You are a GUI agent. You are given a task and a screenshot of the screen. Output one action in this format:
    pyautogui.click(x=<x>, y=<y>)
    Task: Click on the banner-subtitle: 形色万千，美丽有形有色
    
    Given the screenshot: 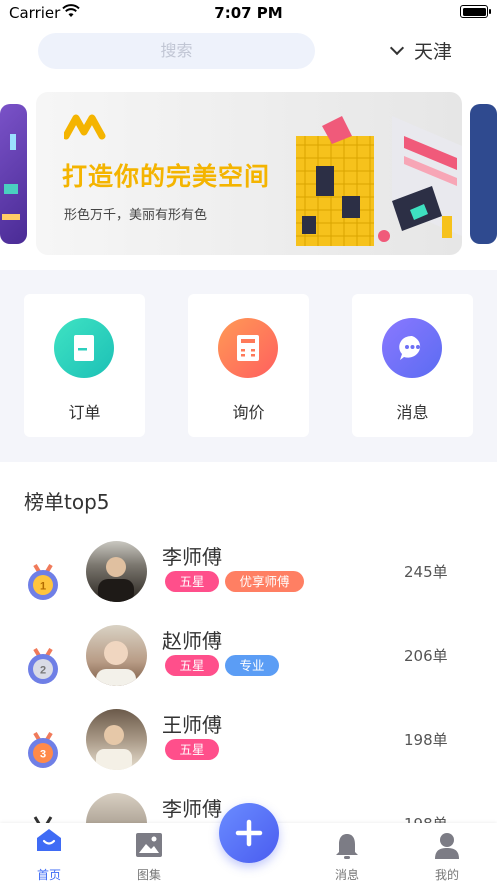 What is the action you would take?
    pyautogui.click(x=136, y=215)
    